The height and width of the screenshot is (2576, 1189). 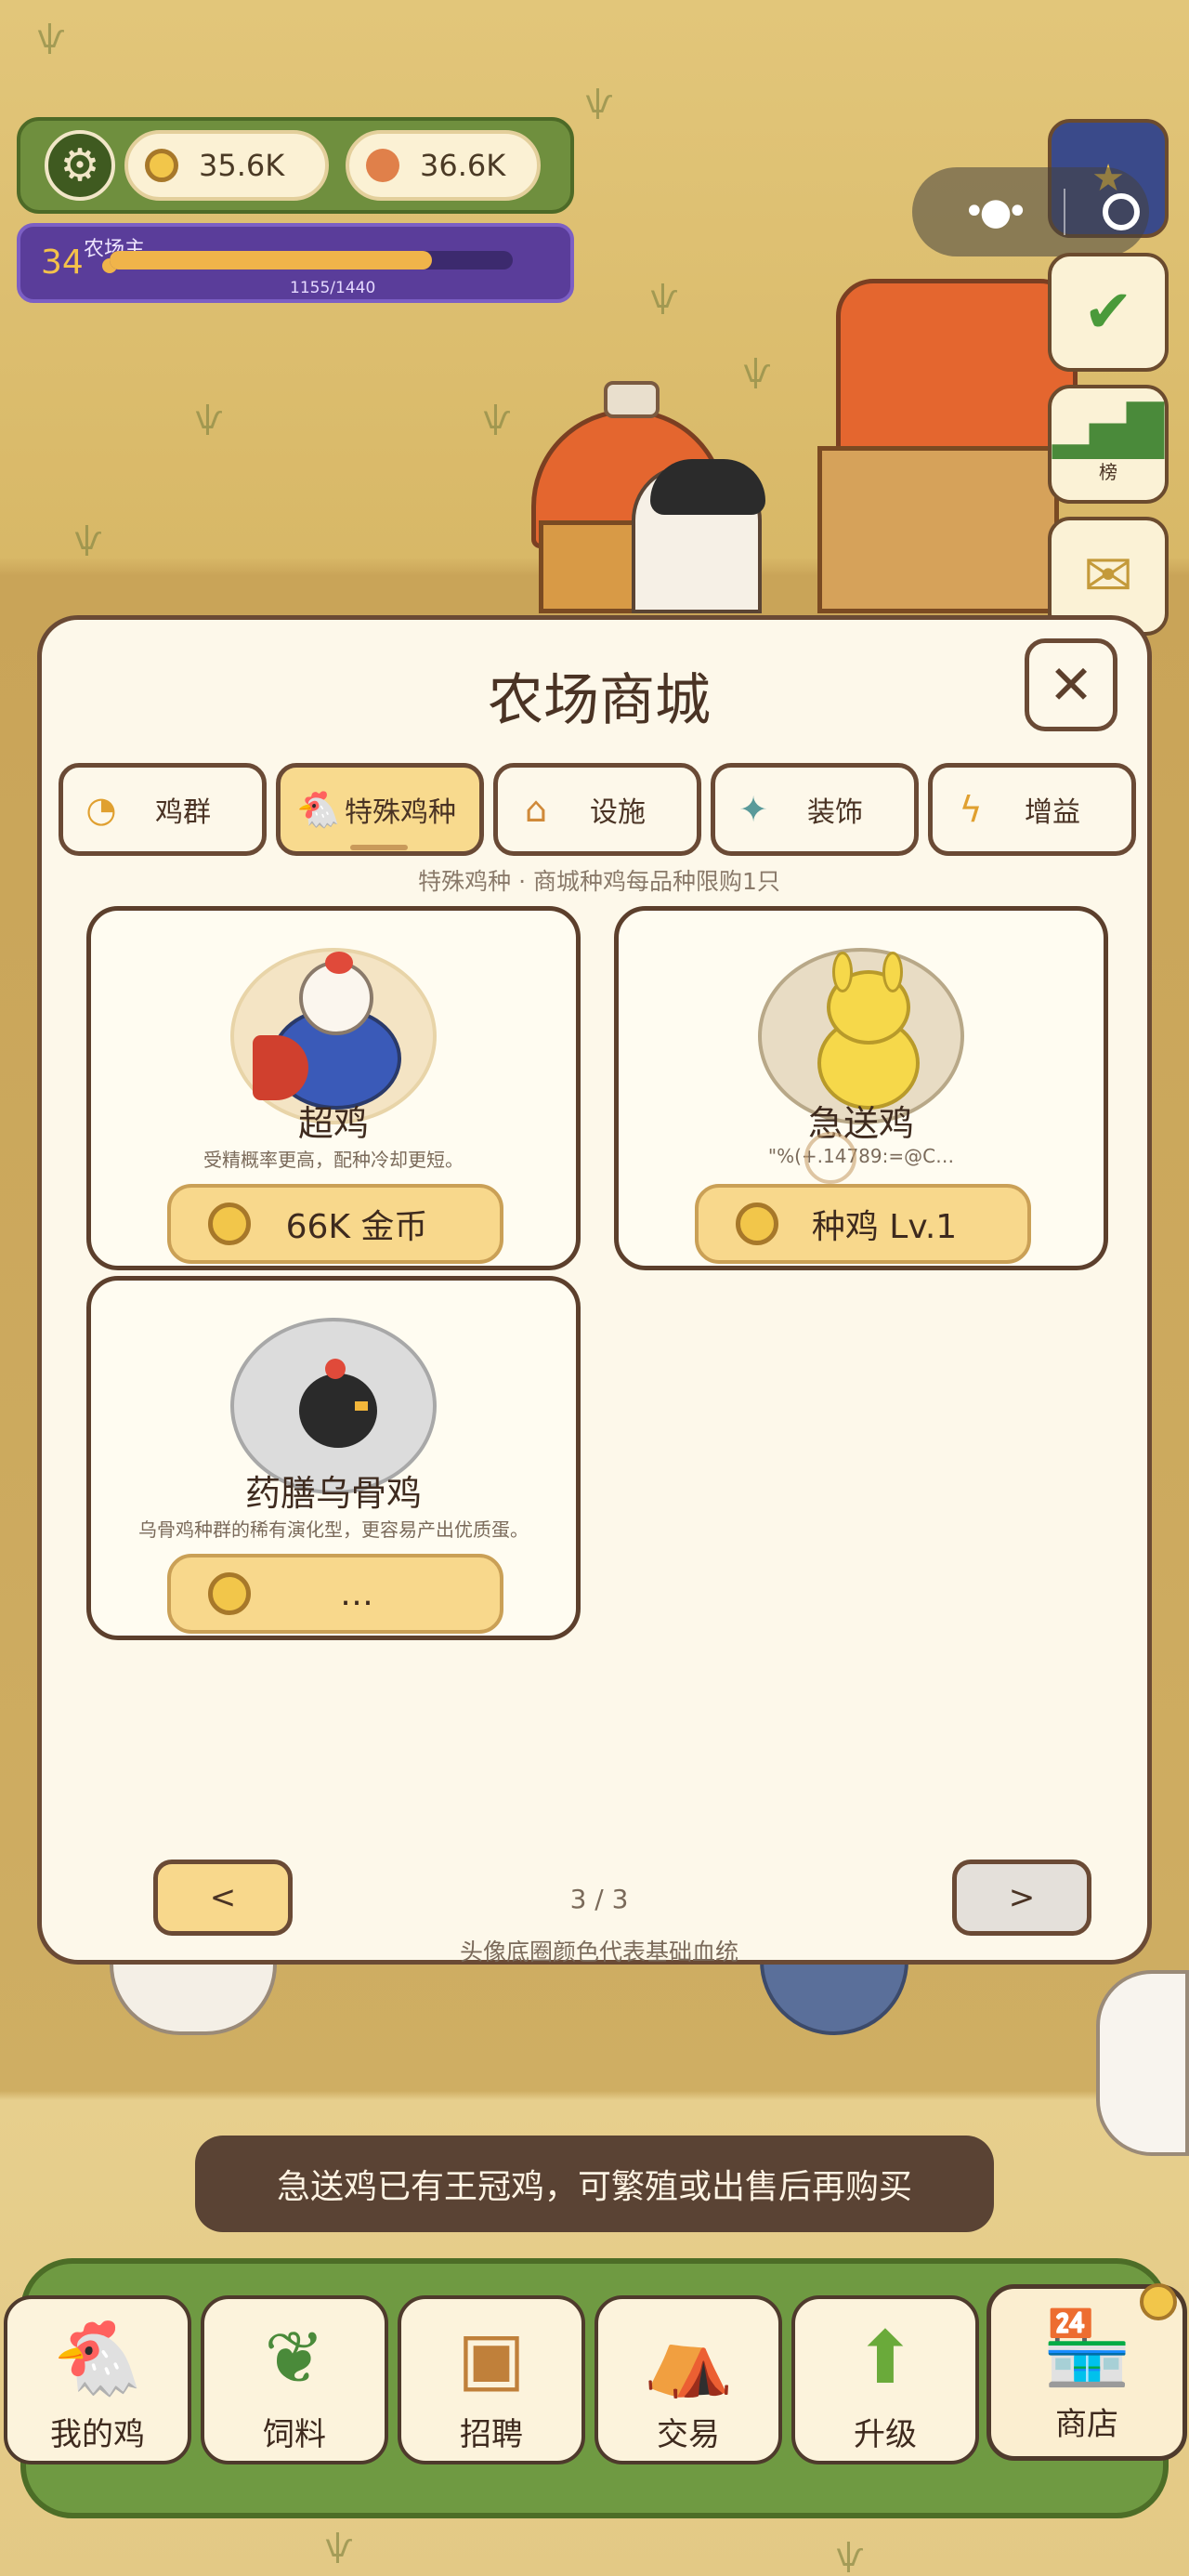 What do you see at coordinates (594, 2184) in the screenshot?
I see `toast-message: 急送鸡已有王冠鸡，可繁殖或出售后再购买` at bounding box center [594, 2184].